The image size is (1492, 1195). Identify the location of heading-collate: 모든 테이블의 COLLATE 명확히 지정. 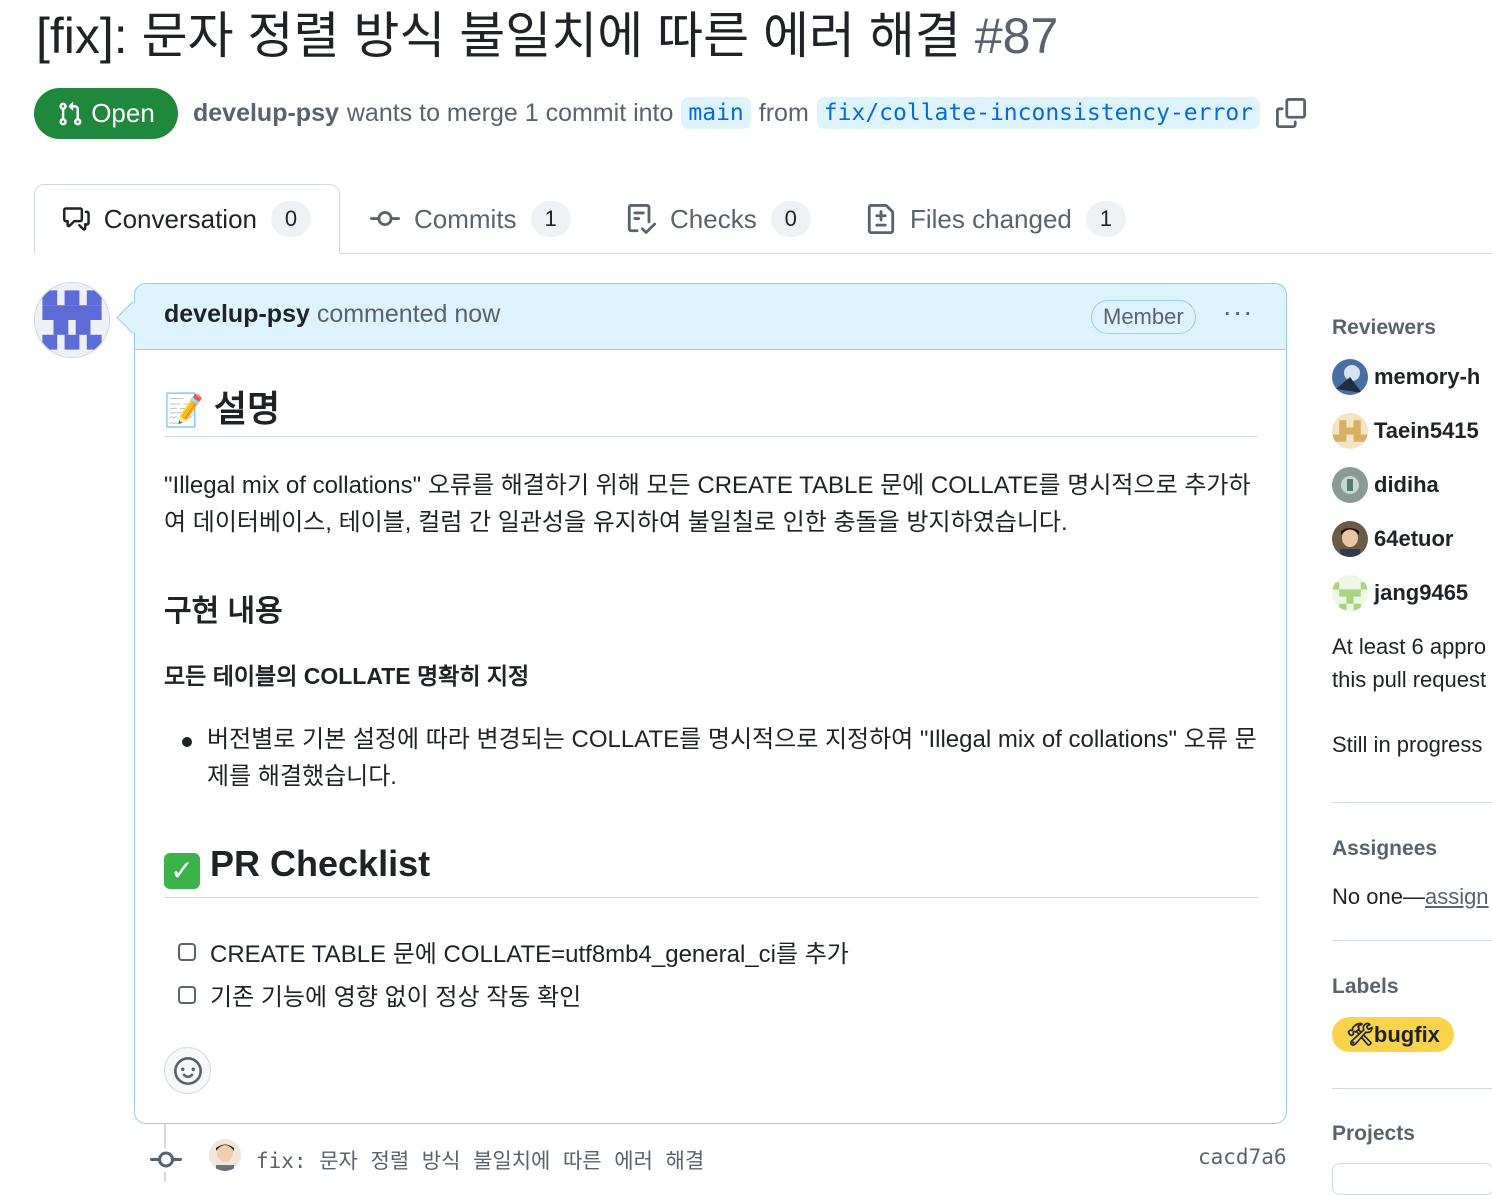
(347, 676).